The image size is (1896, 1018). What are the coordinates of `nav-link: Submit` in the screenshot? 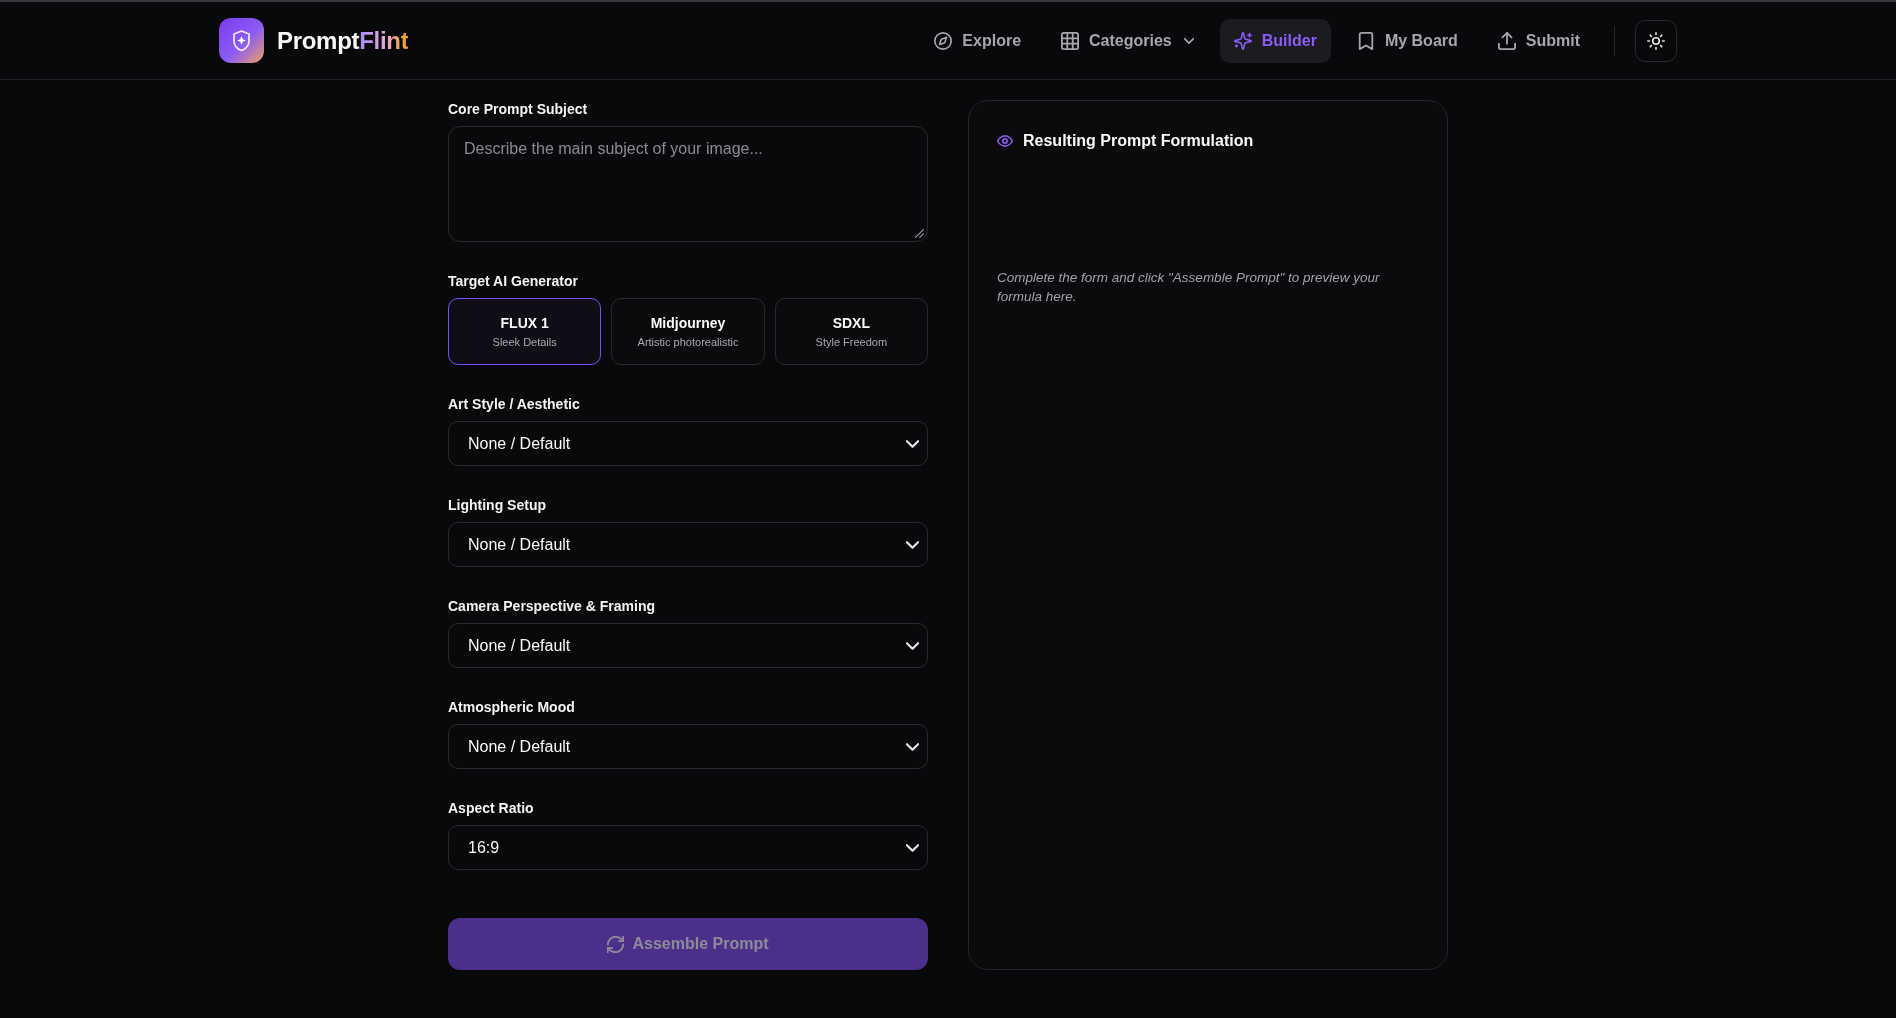 It's located at (1538, 40).